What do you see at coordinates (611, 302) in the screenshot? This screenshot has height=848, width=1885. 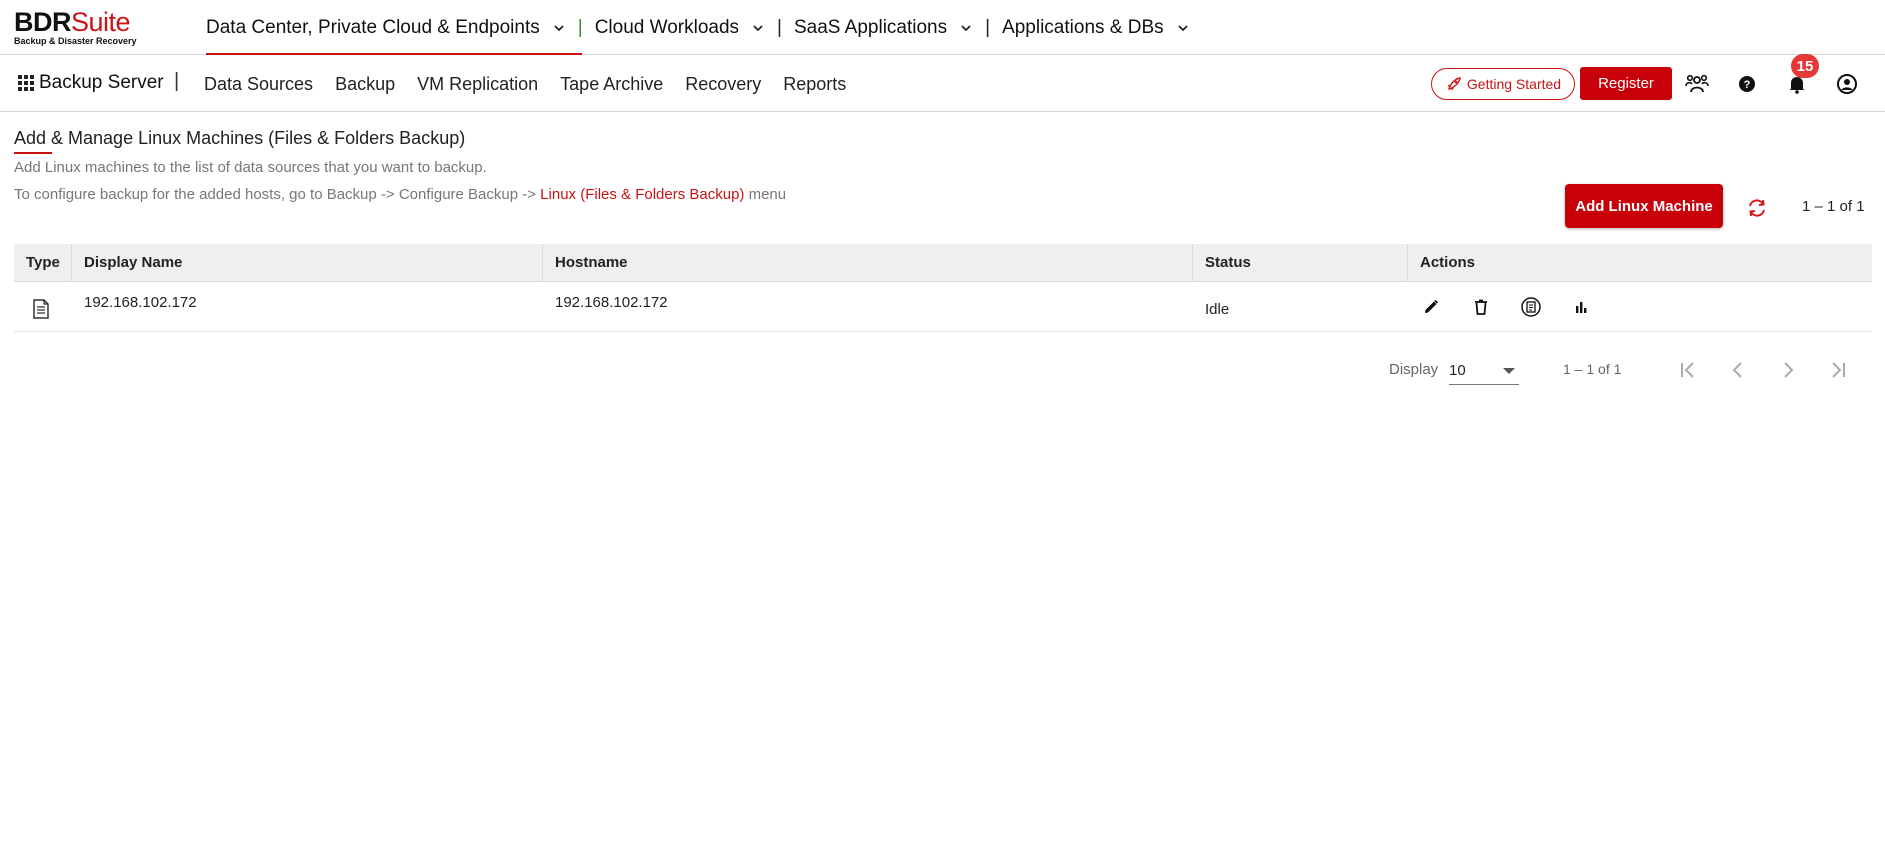 I see `hostname-cell: 192.168.102.172` at bounding box center [611, 302].